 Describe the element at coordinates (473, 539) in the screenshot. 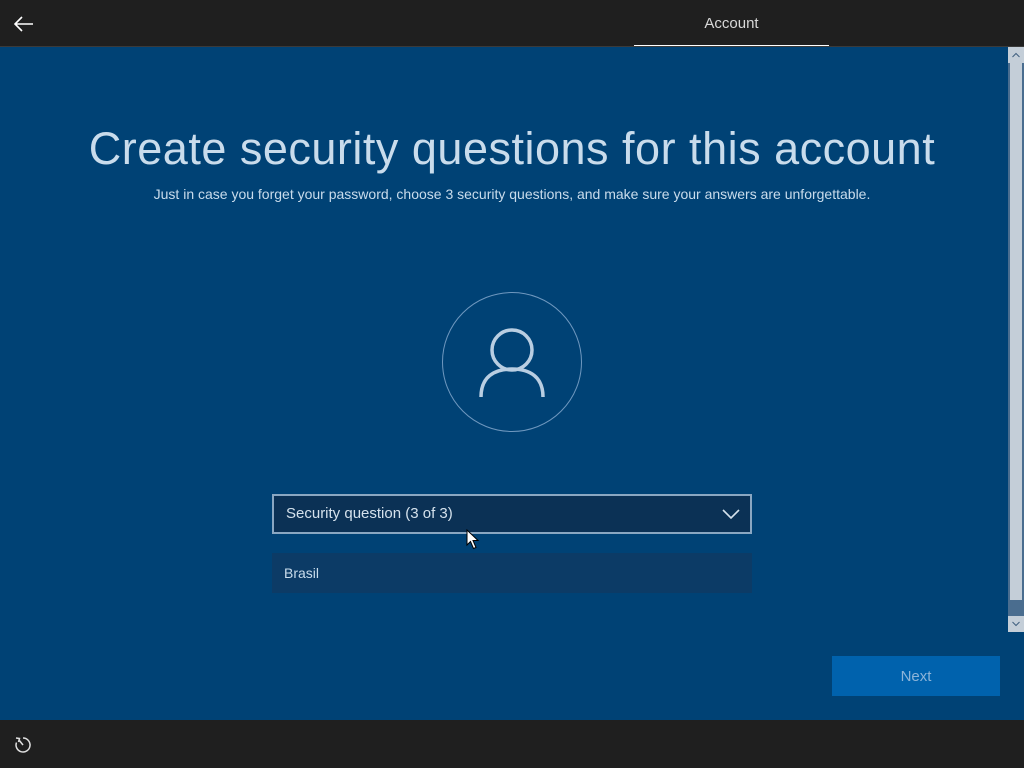

I see `mouse-cursor` at that location.